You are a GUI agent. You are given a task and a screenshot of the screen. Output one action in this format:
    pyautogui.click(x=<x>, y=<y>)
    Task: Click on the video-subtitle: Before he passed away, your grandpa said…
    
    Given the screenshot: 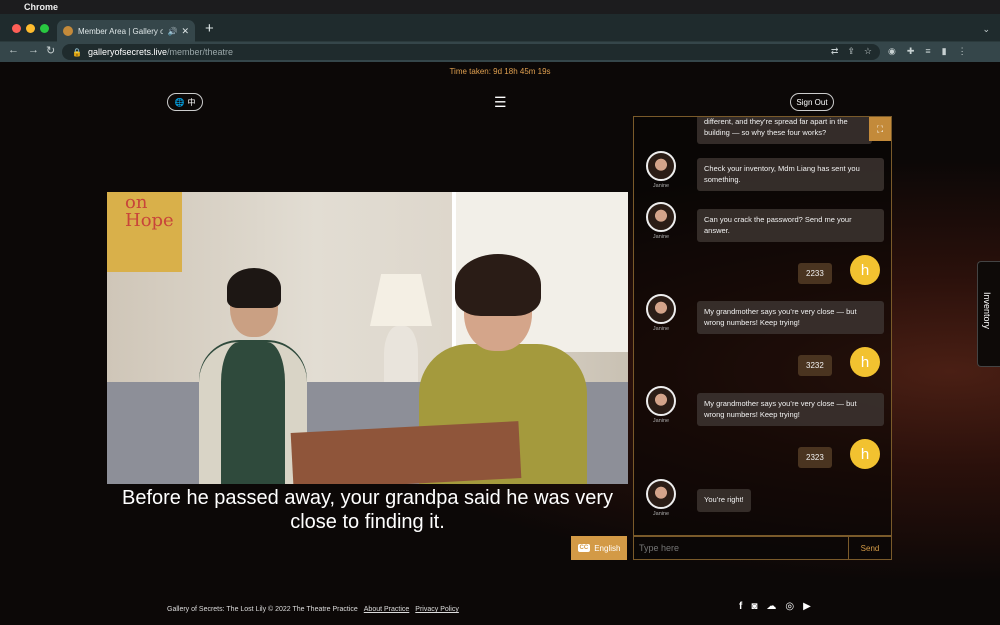 What is the action you would take?
    pyautogui.click(x=367, y=510)
    